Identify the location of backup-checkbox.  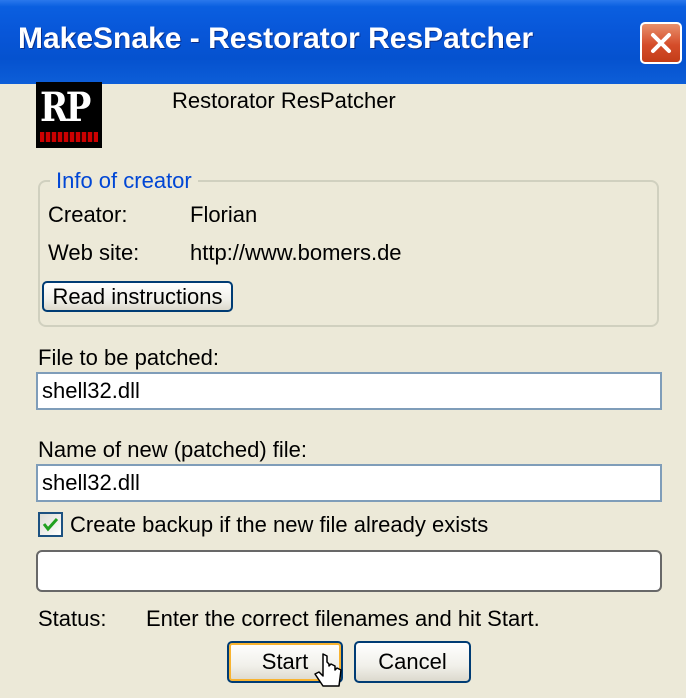
(50, 524).